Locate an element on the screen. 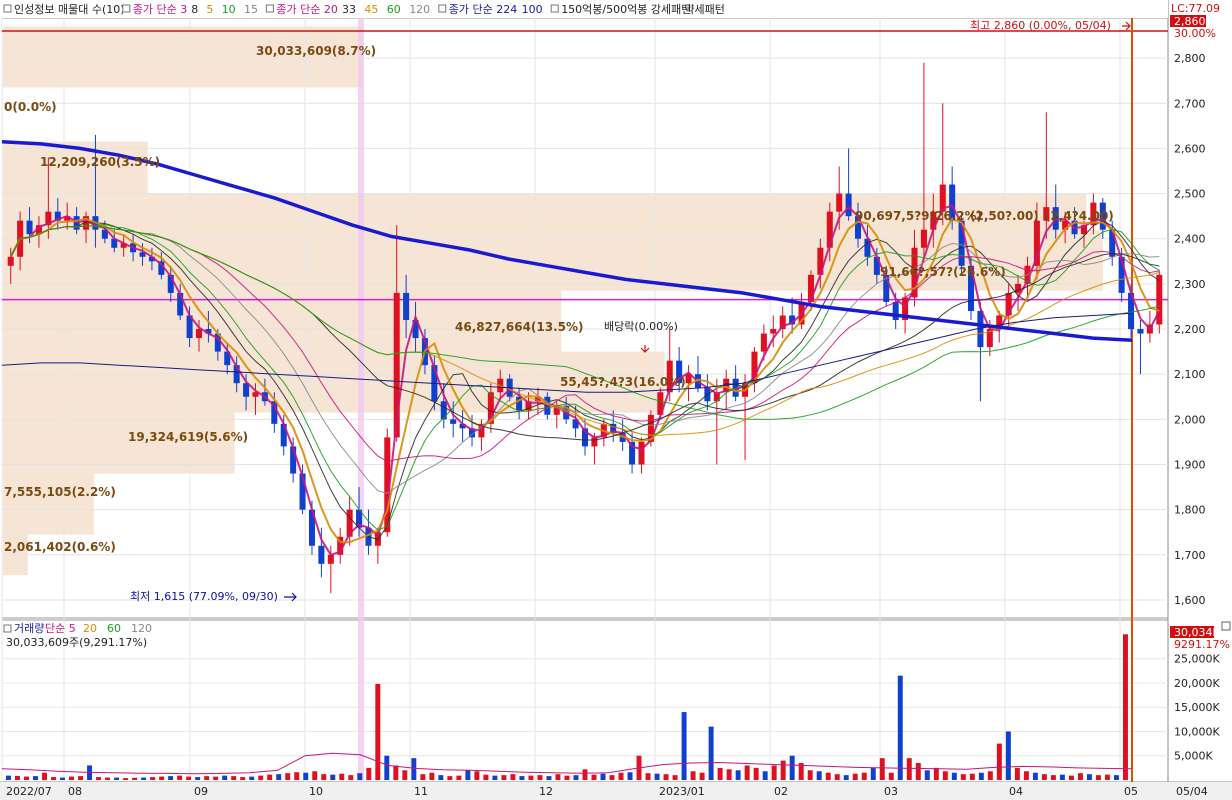 Image resolution: width=1232 pixels, height=800 pixels. price-tick-label: 2,500 is located at coordinates (1190, 194).